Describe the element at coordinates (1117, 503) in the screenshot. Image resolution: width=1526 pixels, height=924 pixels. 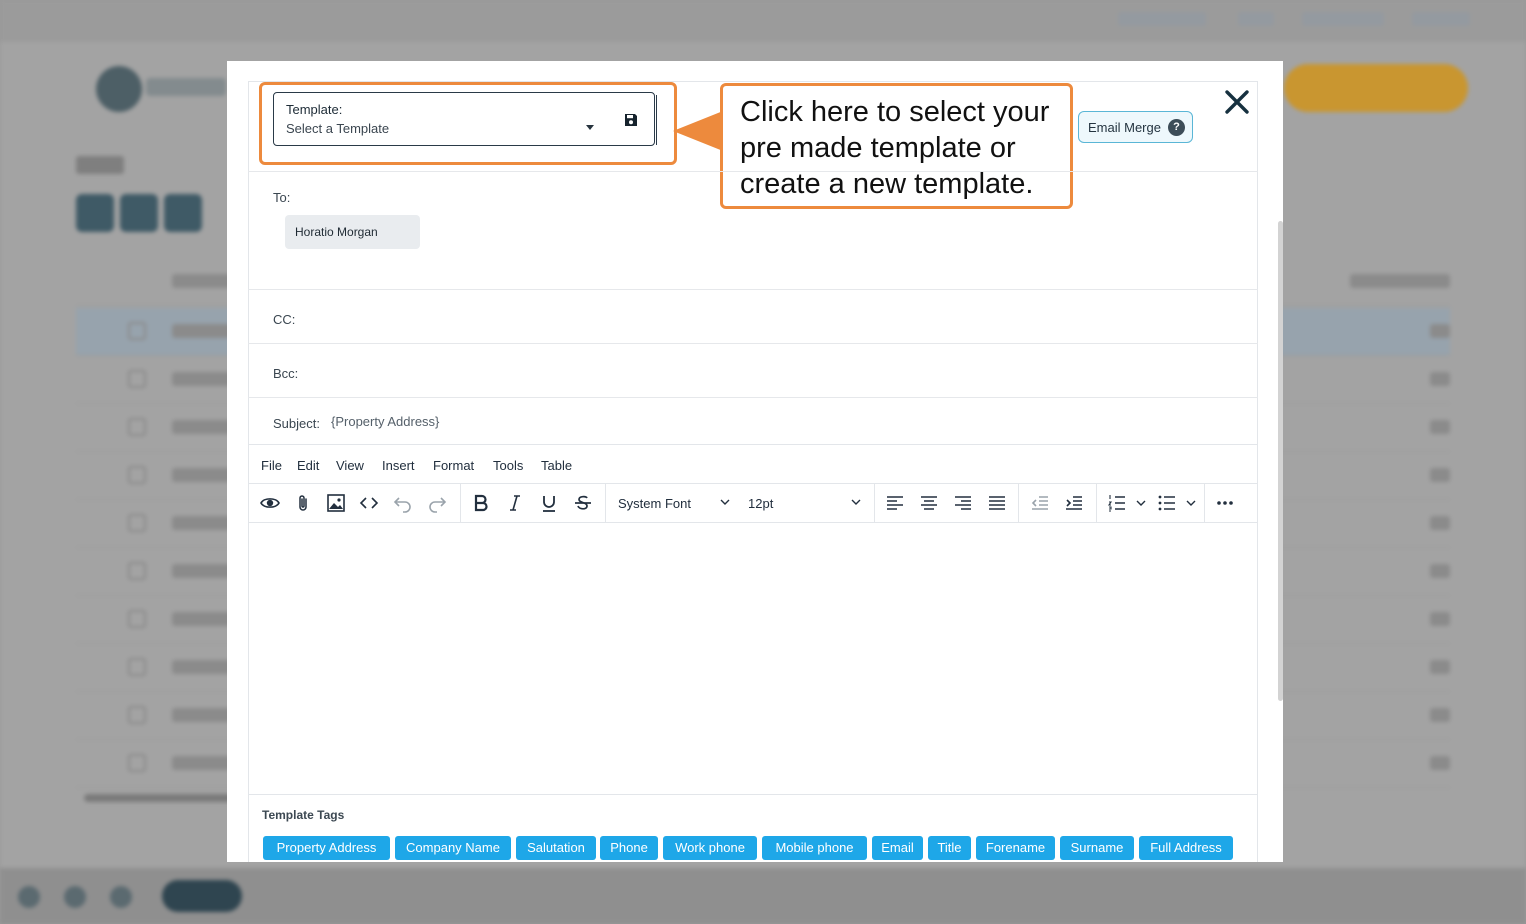
I see `numbered-list-icon` at that location.